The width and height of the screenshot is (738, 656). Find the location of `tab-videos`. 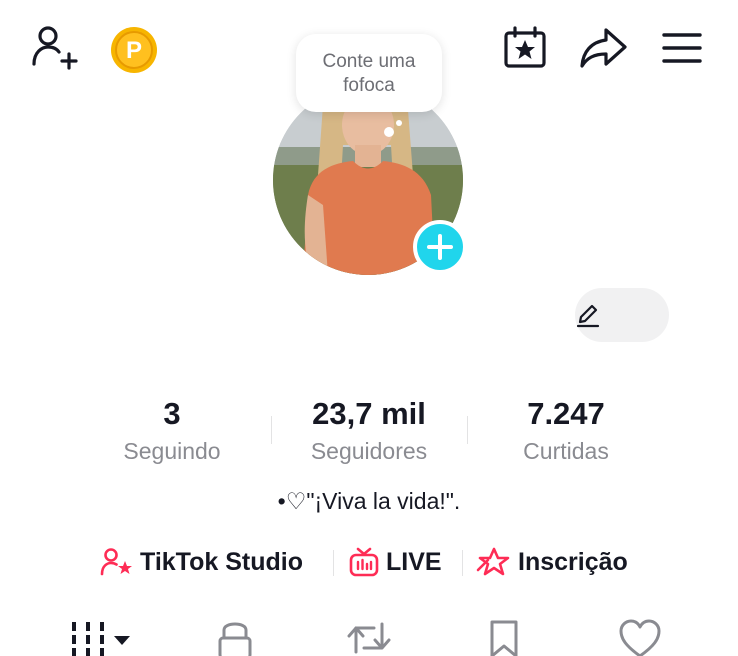

tab-videos is located at coordinates (101, 637).